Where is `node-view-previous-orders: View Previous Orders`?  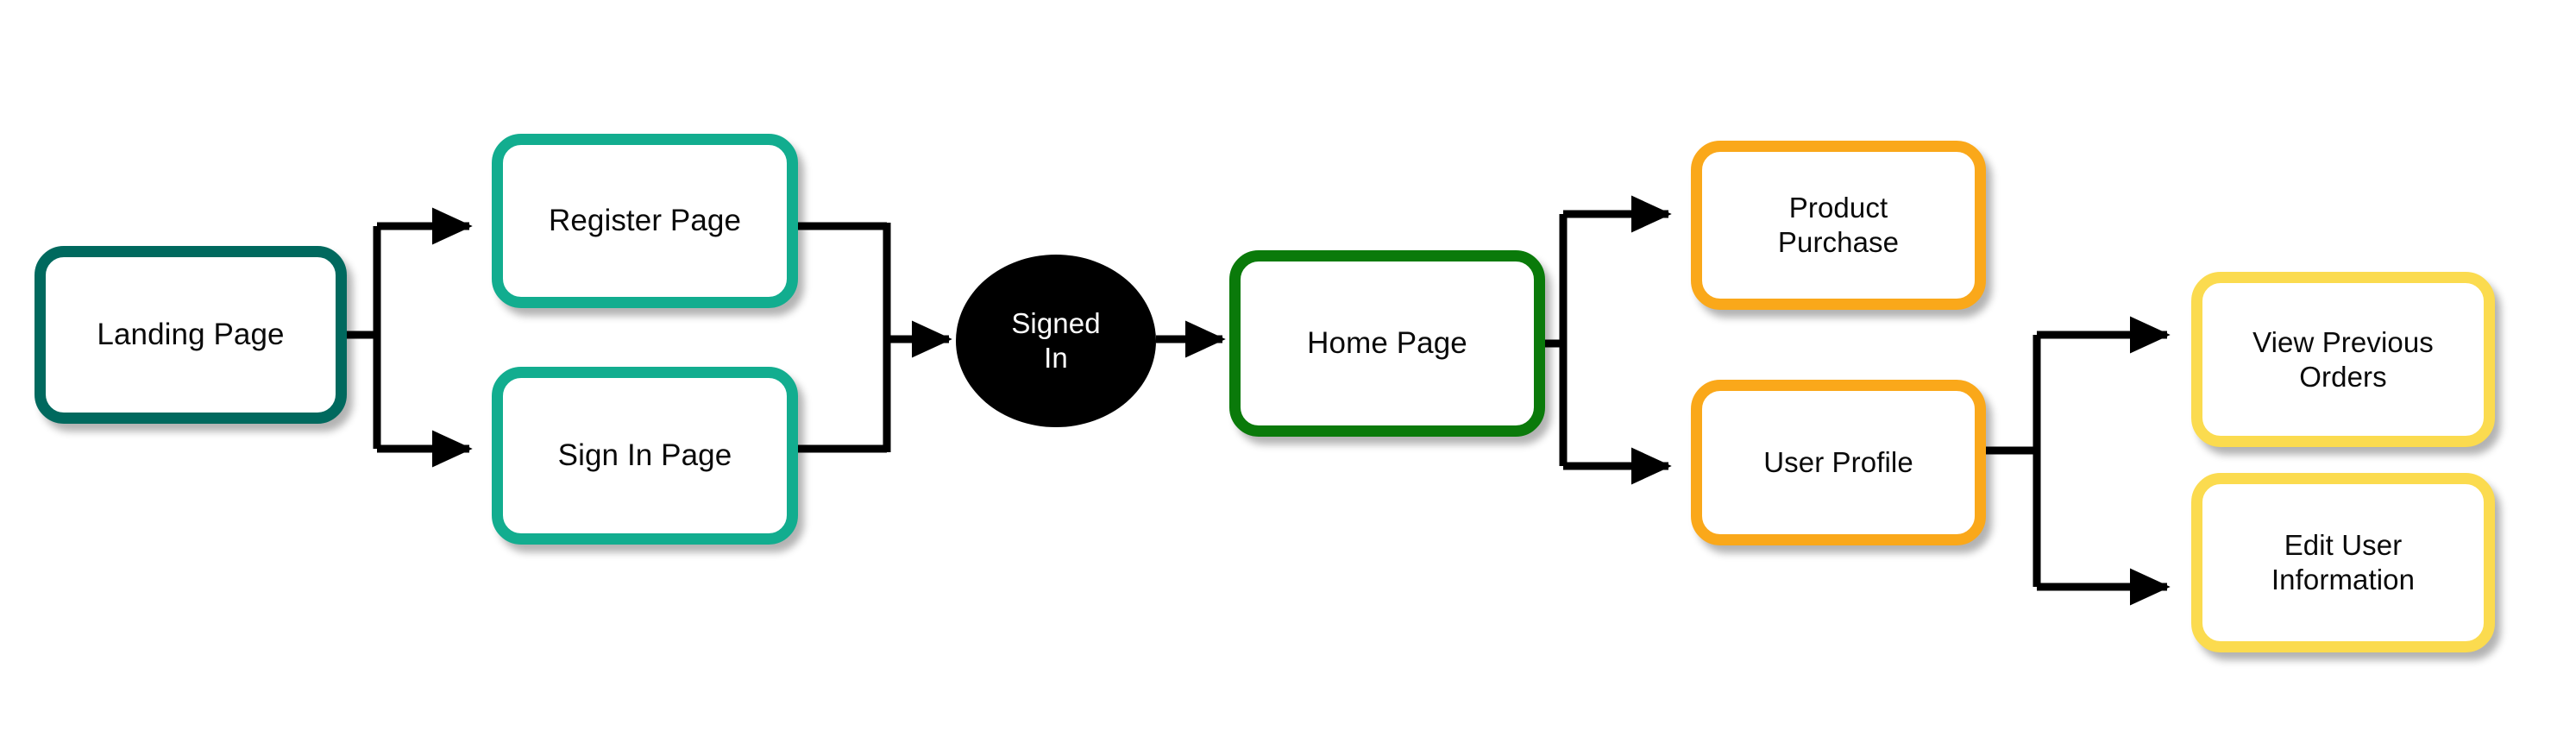 node-view-previous-orders: View Previous Orders is located at coordinates (2343, 360).